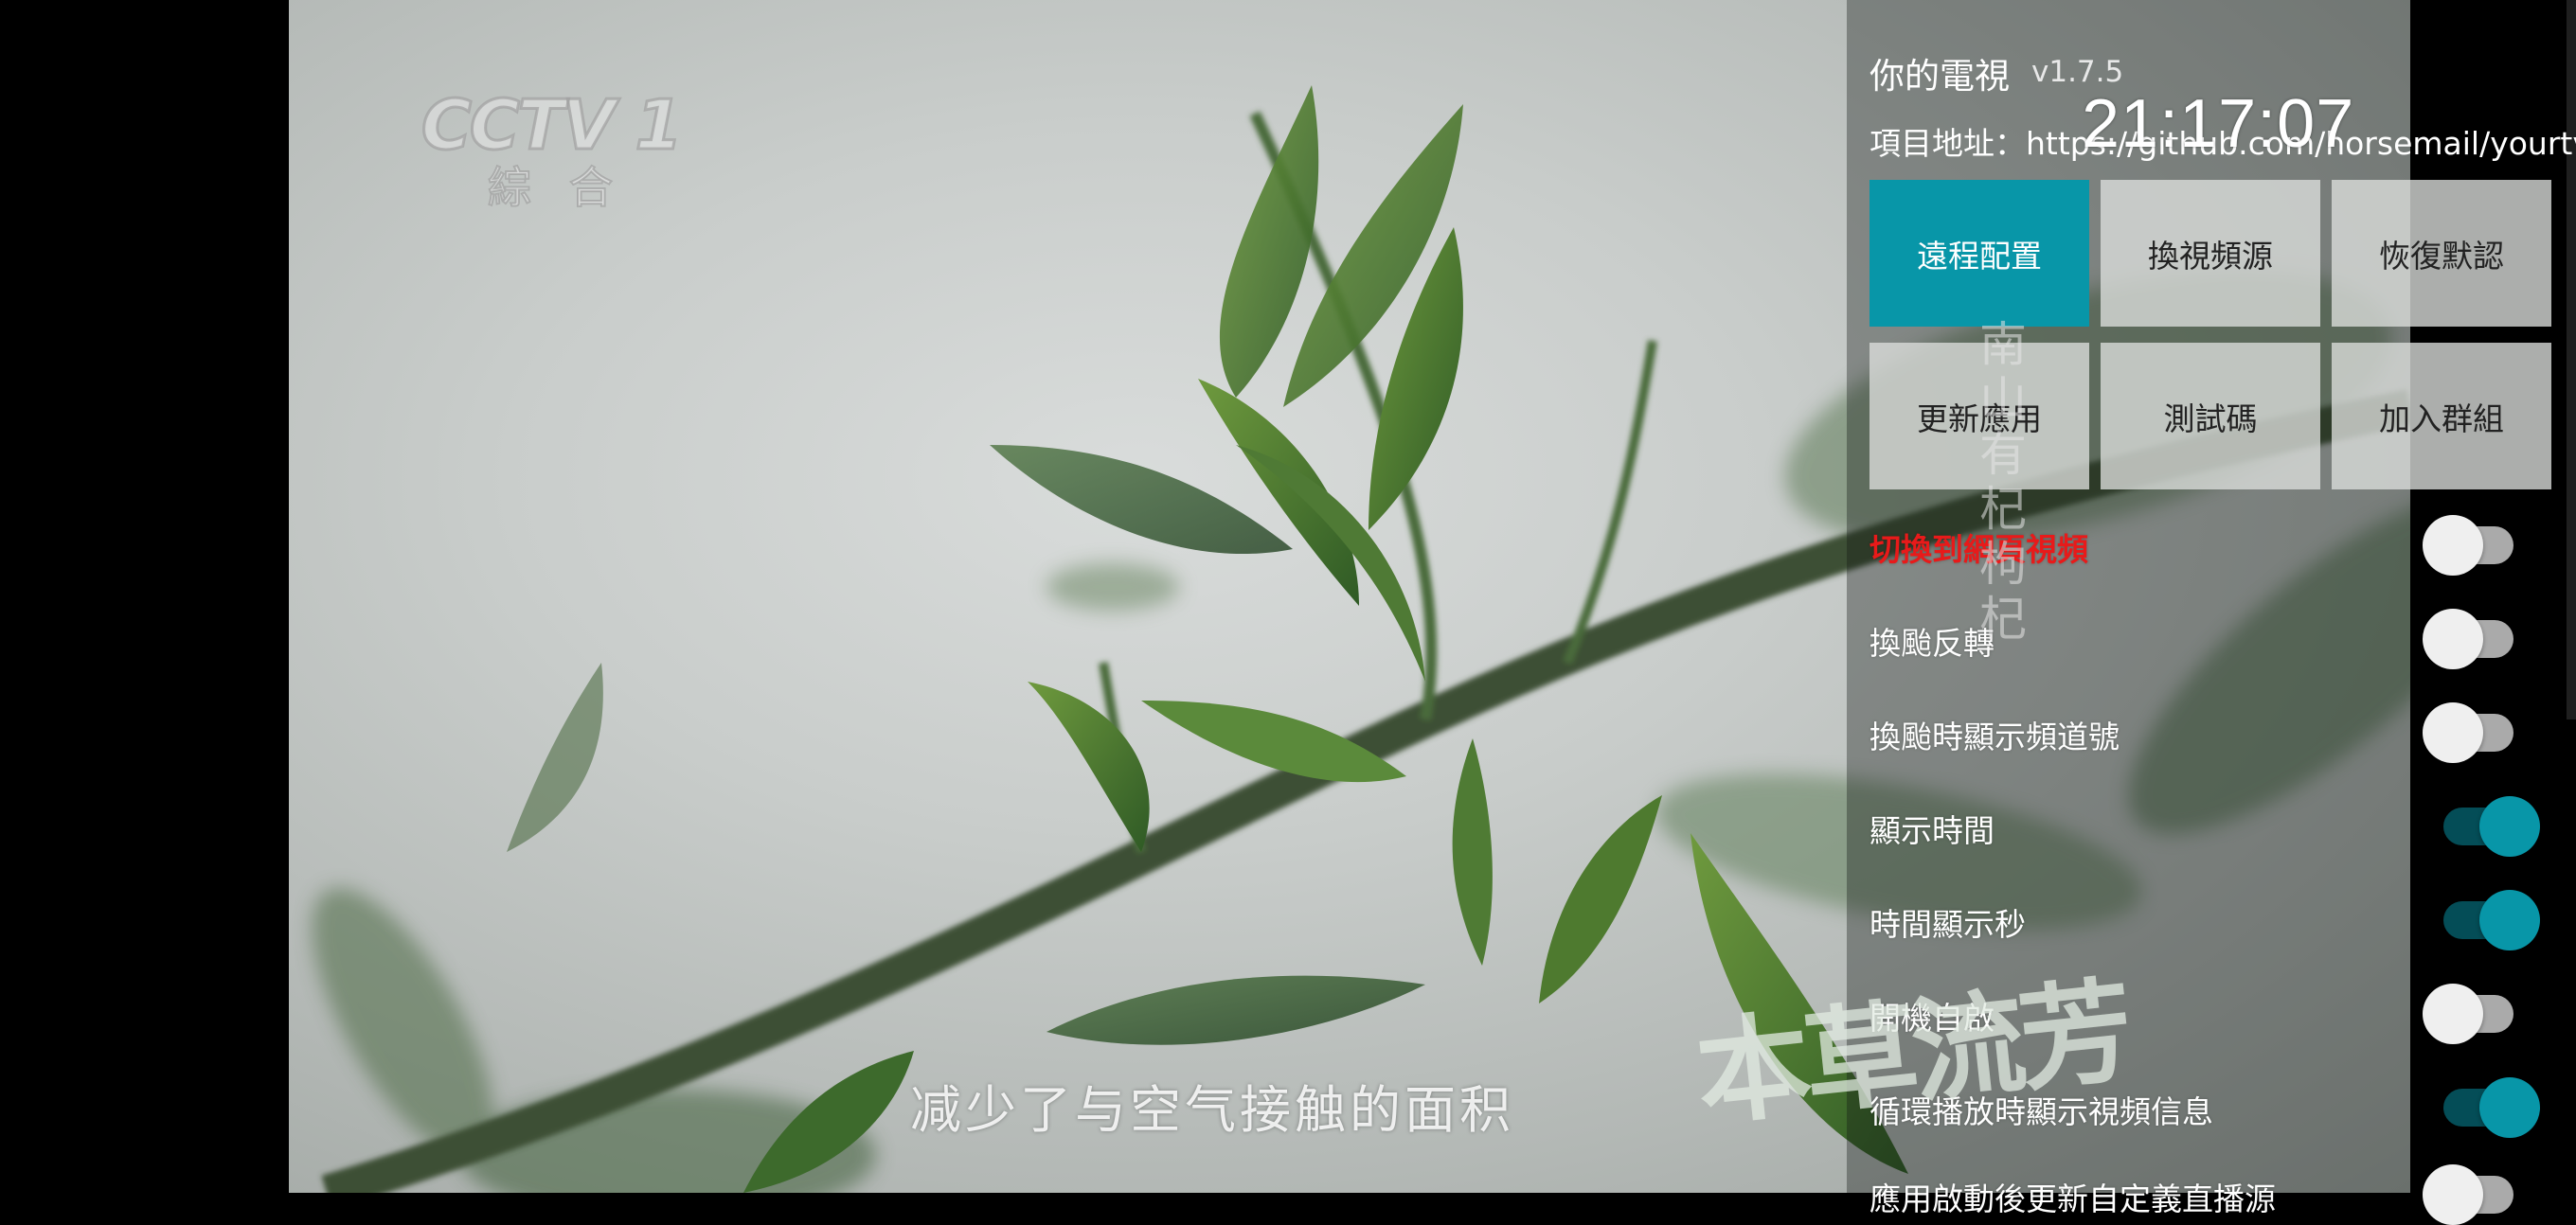 This screenshot has height=1225, width=2576. I want to click on app-version: v1.7.5, so click(2077, 72).